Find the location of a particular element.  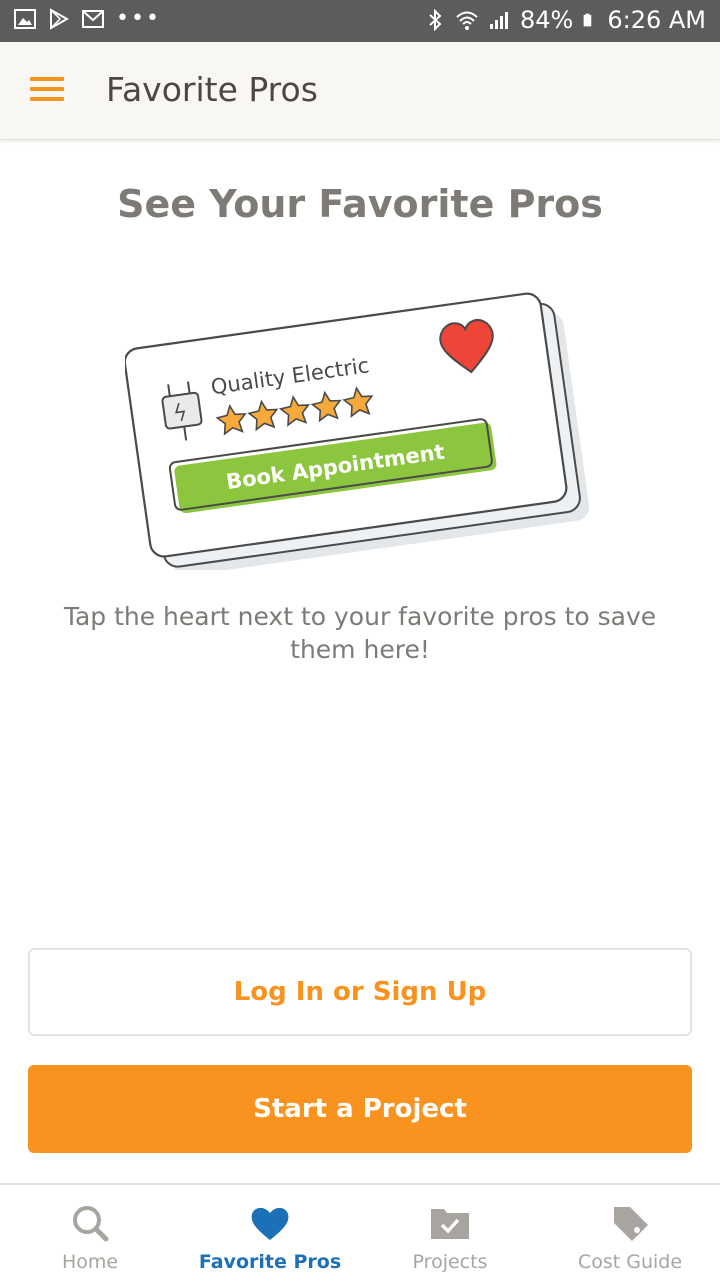

nav-item-favorite-pros: Favorite Pros is located at coordinates (270, 1232).